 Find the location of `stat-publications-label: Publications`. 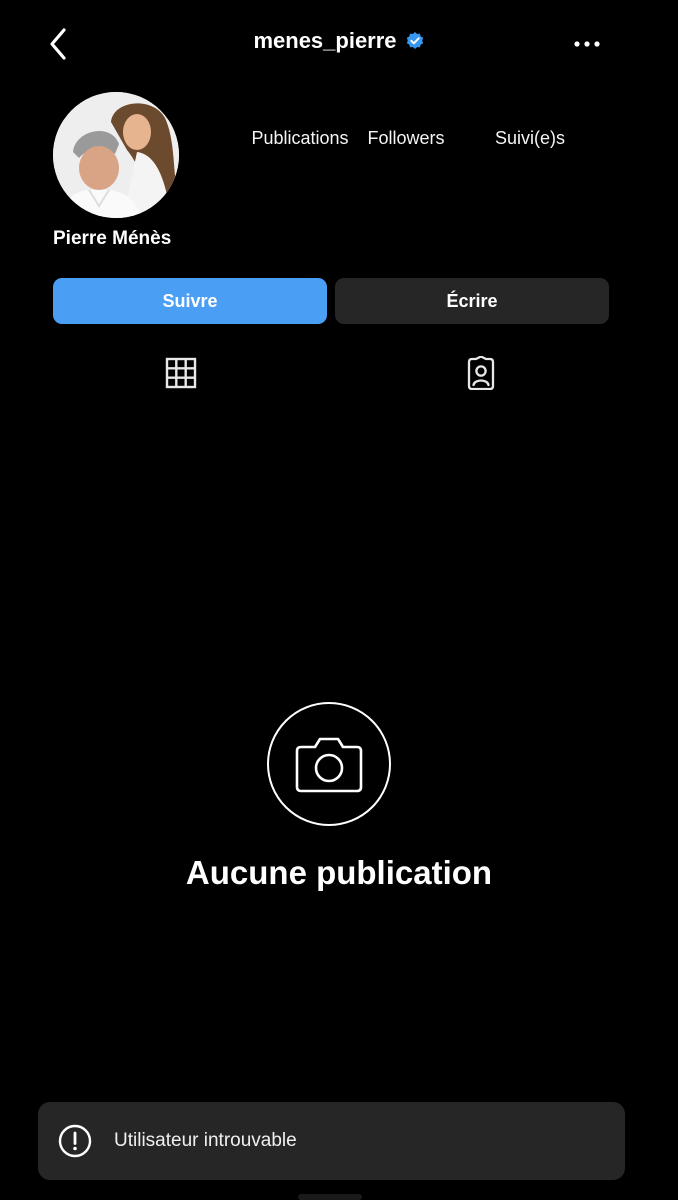

stat-publications-label: Publications is located at coordinates (300, 138).